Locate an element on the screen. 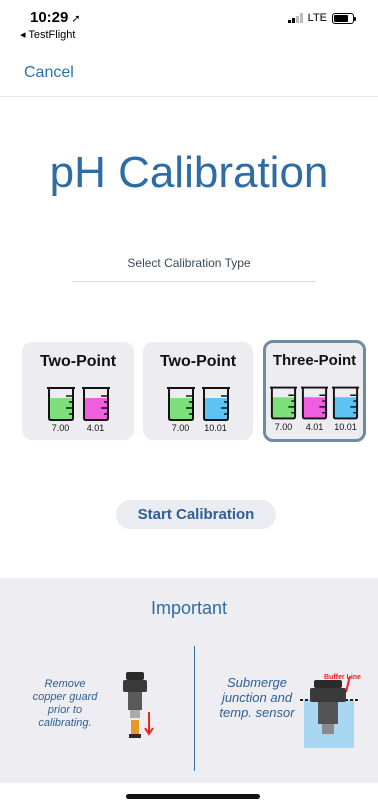 The width and height of the screenshot is (378, 805). important-title: Important is located at coordinates (189, 608).